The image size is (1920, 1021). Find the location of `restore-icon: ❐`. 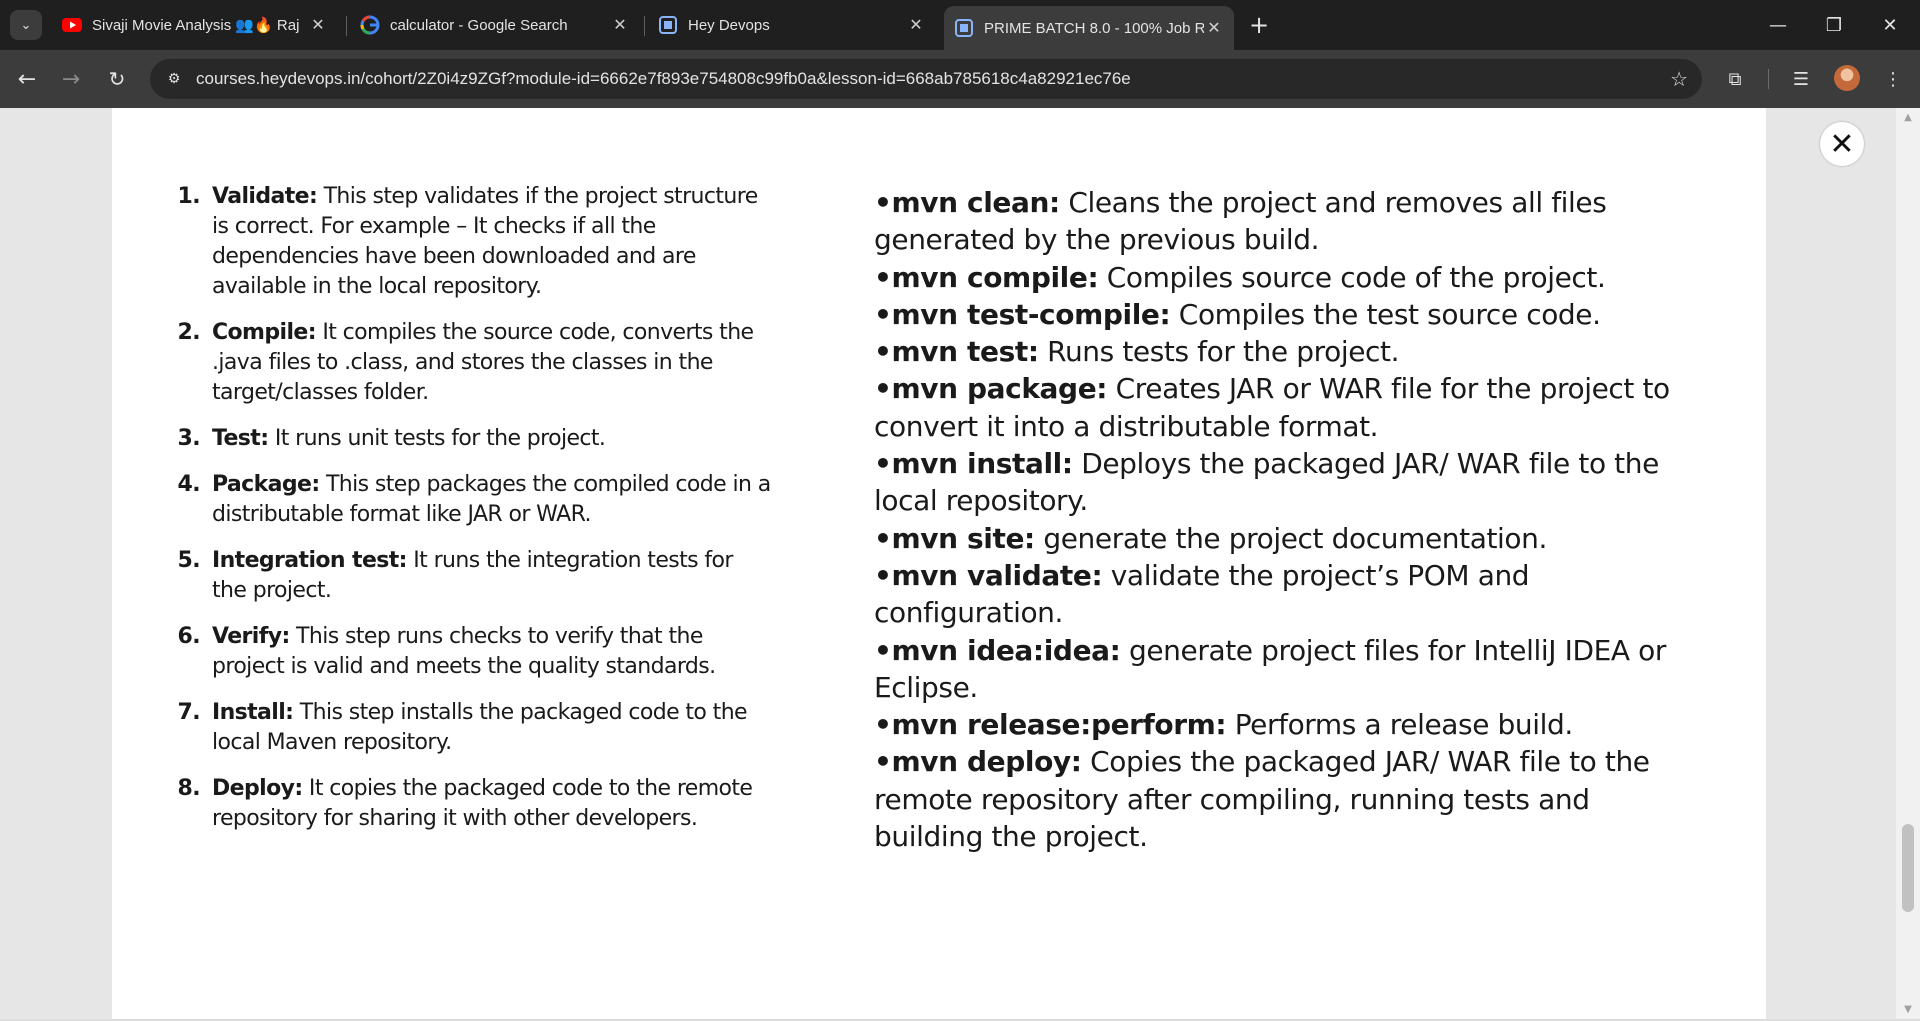

restore-icon: ❐ is located at coordinates (1834, 25).